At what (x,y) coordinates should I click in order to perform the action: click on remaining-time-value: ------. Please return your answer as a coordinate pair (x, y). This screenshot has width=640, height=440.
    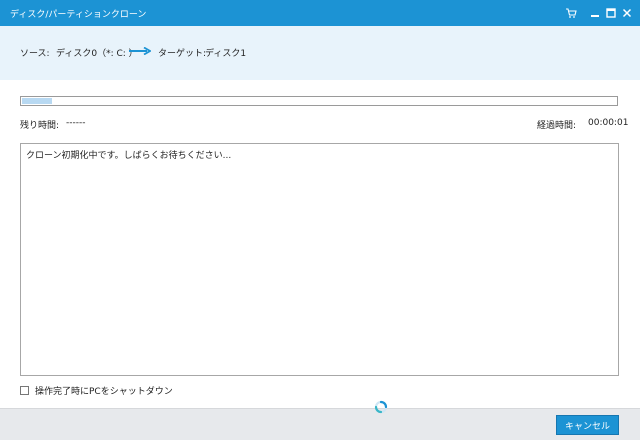
    Looking at the image, I should click on (76, 123).